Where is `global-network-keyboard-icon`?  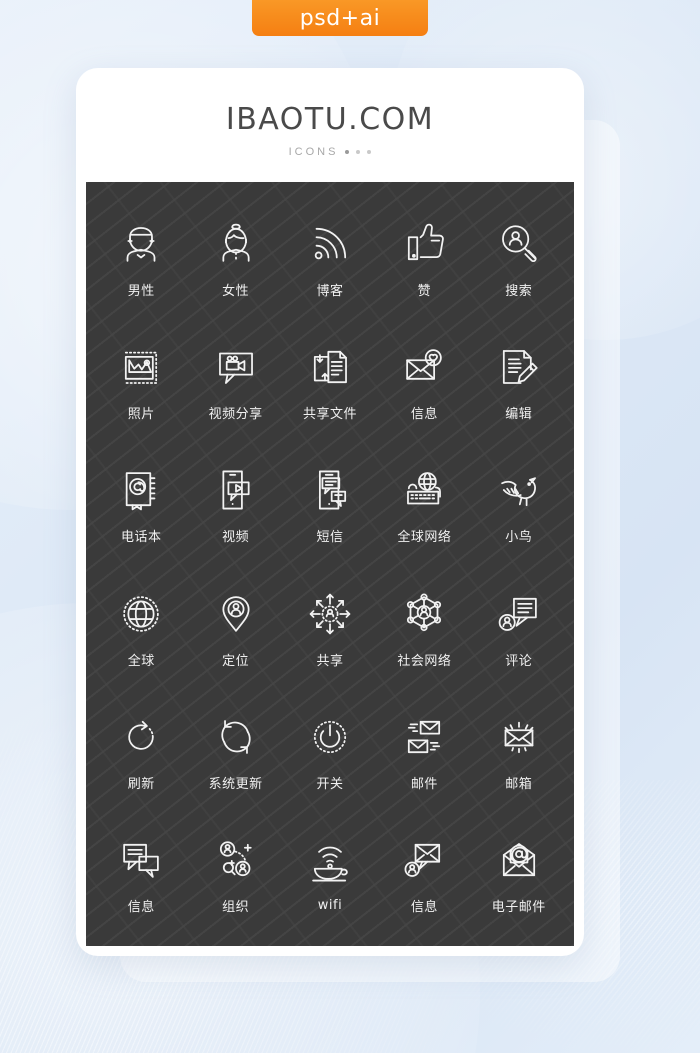 global-network-keyboard-icon is located at coordinates (424, 490).